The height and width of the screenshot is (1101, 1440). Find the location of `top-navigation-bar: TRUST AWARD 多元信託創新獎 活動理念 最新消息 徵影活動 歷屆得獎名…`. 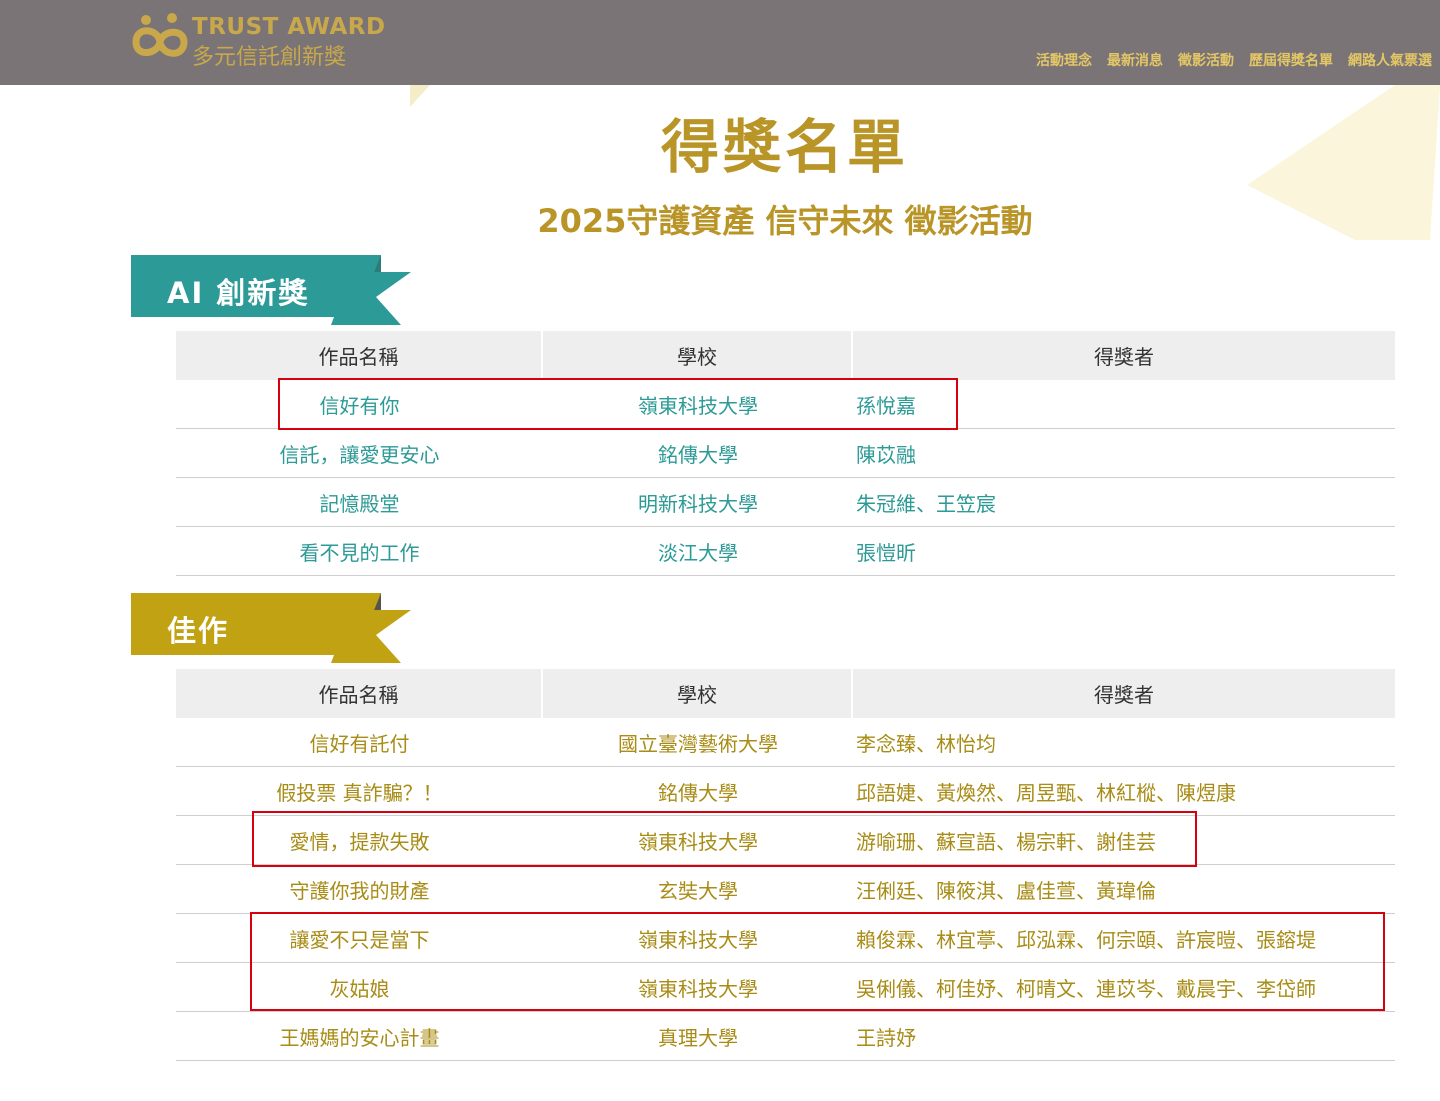

top-navigation-bar: TRUST AWARD 多元信託創新獎 活動理念 最新消息 徵影活動 歷屆得獎名… is located at coordinates (720, 42).